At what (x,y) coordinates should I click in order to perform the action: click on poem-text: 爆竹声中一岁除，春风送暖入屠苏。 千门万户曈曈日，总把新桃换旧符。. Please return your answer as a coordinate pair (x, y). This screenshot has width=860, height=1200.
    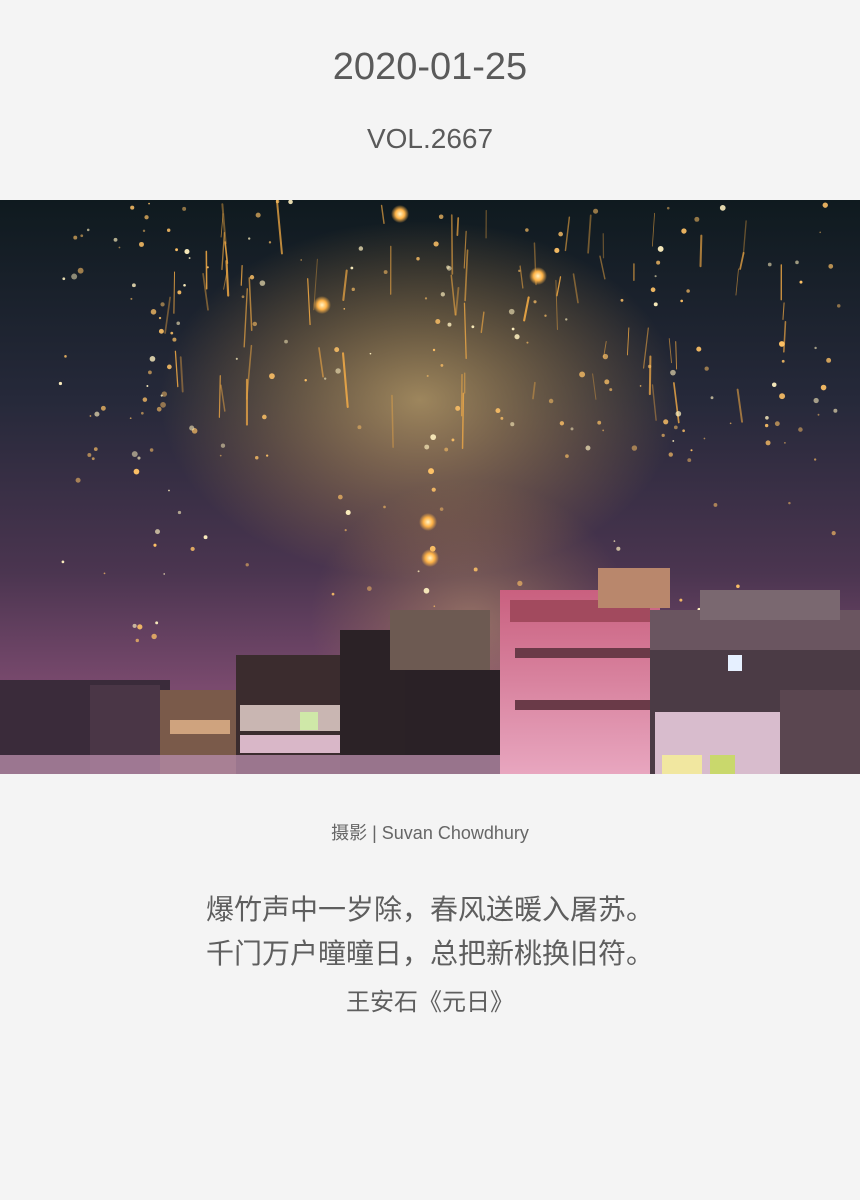
    Looking at the image, I should click on (430, 932).